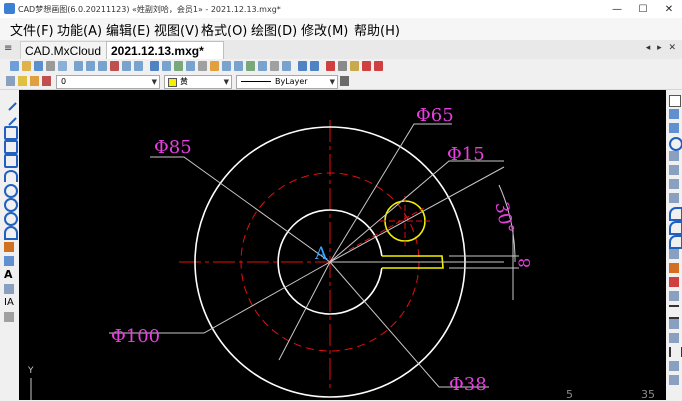  I want to click on explode-icon, so click(674, 296).